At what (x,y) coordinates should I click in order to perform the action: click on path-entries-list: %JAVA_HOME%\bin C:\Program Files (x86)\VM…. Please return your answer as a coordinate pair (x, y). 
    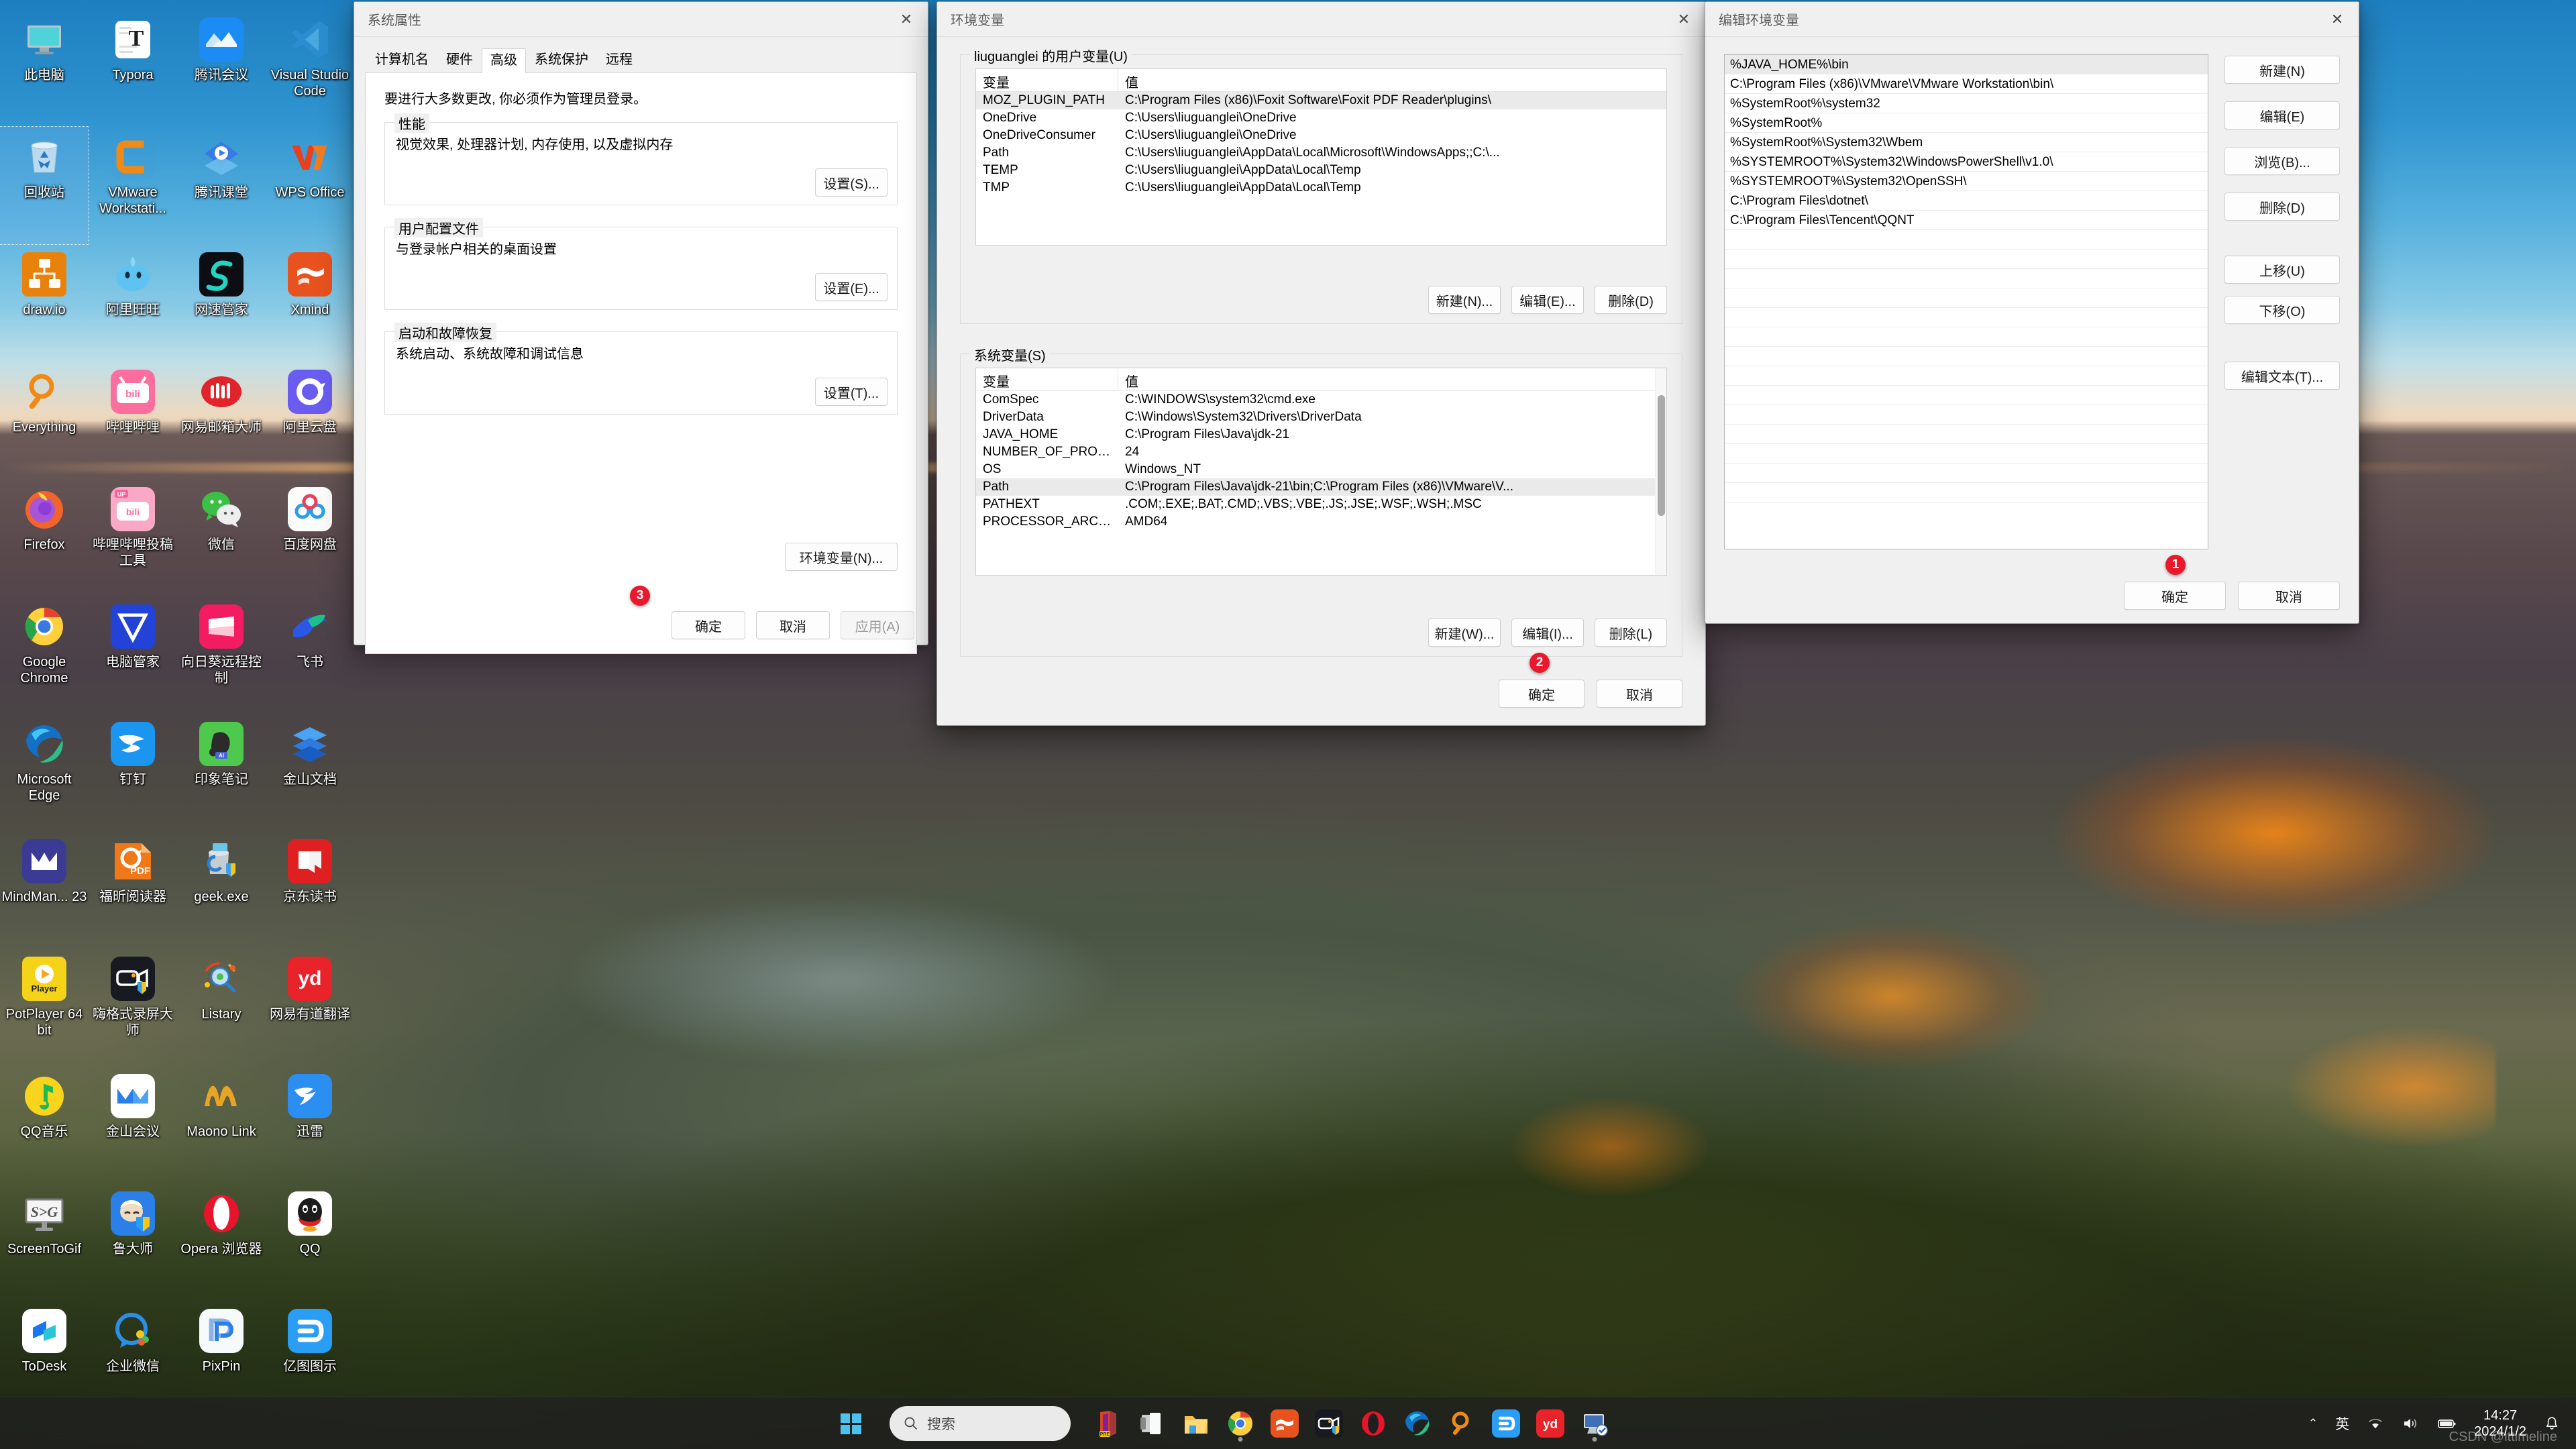
    Looking at the image, I should click on (1966, 301).